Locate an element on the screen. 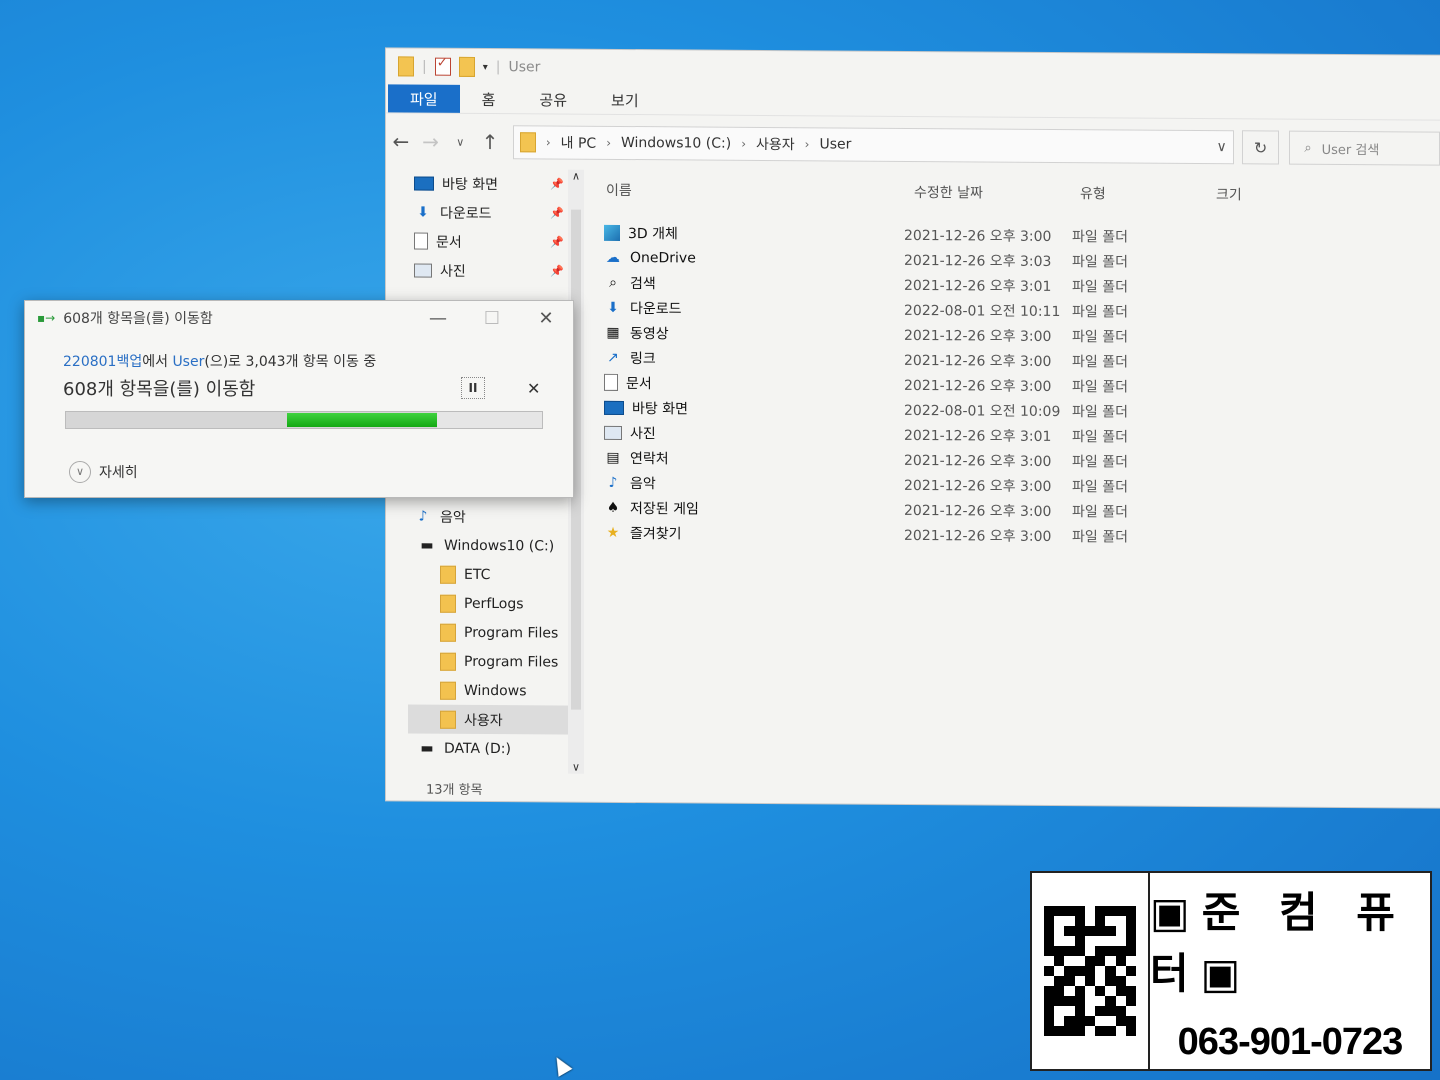 This screenshot has width=1440, height=1080. dialog-title: 608개 항목을(를) 이동함 is located at coordinates (138, 319).